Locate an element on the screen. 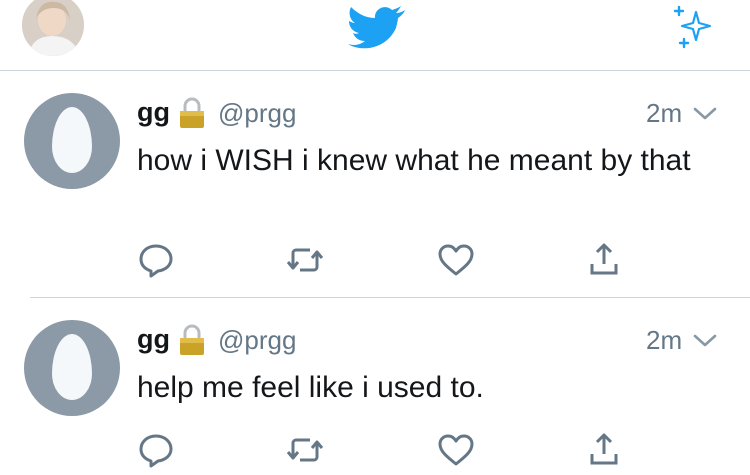 The width and height of the screenshot is (750, 475). top-navigation-bar is located at coordinates (375, 35).